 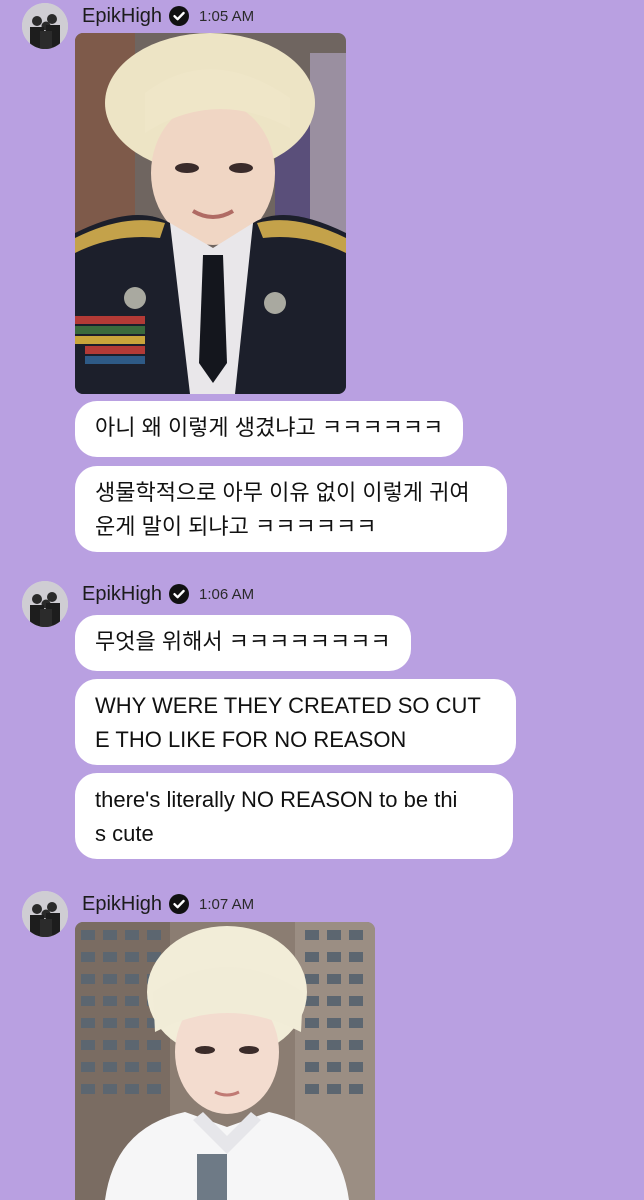 I want to click on message-bubble: 생물학적으로 아무 이유 없이 이렇게 귀여 운게 말이 되냐고 ㅋㅋㅋㅋㅋㅋ, so click(x=291, y=509).